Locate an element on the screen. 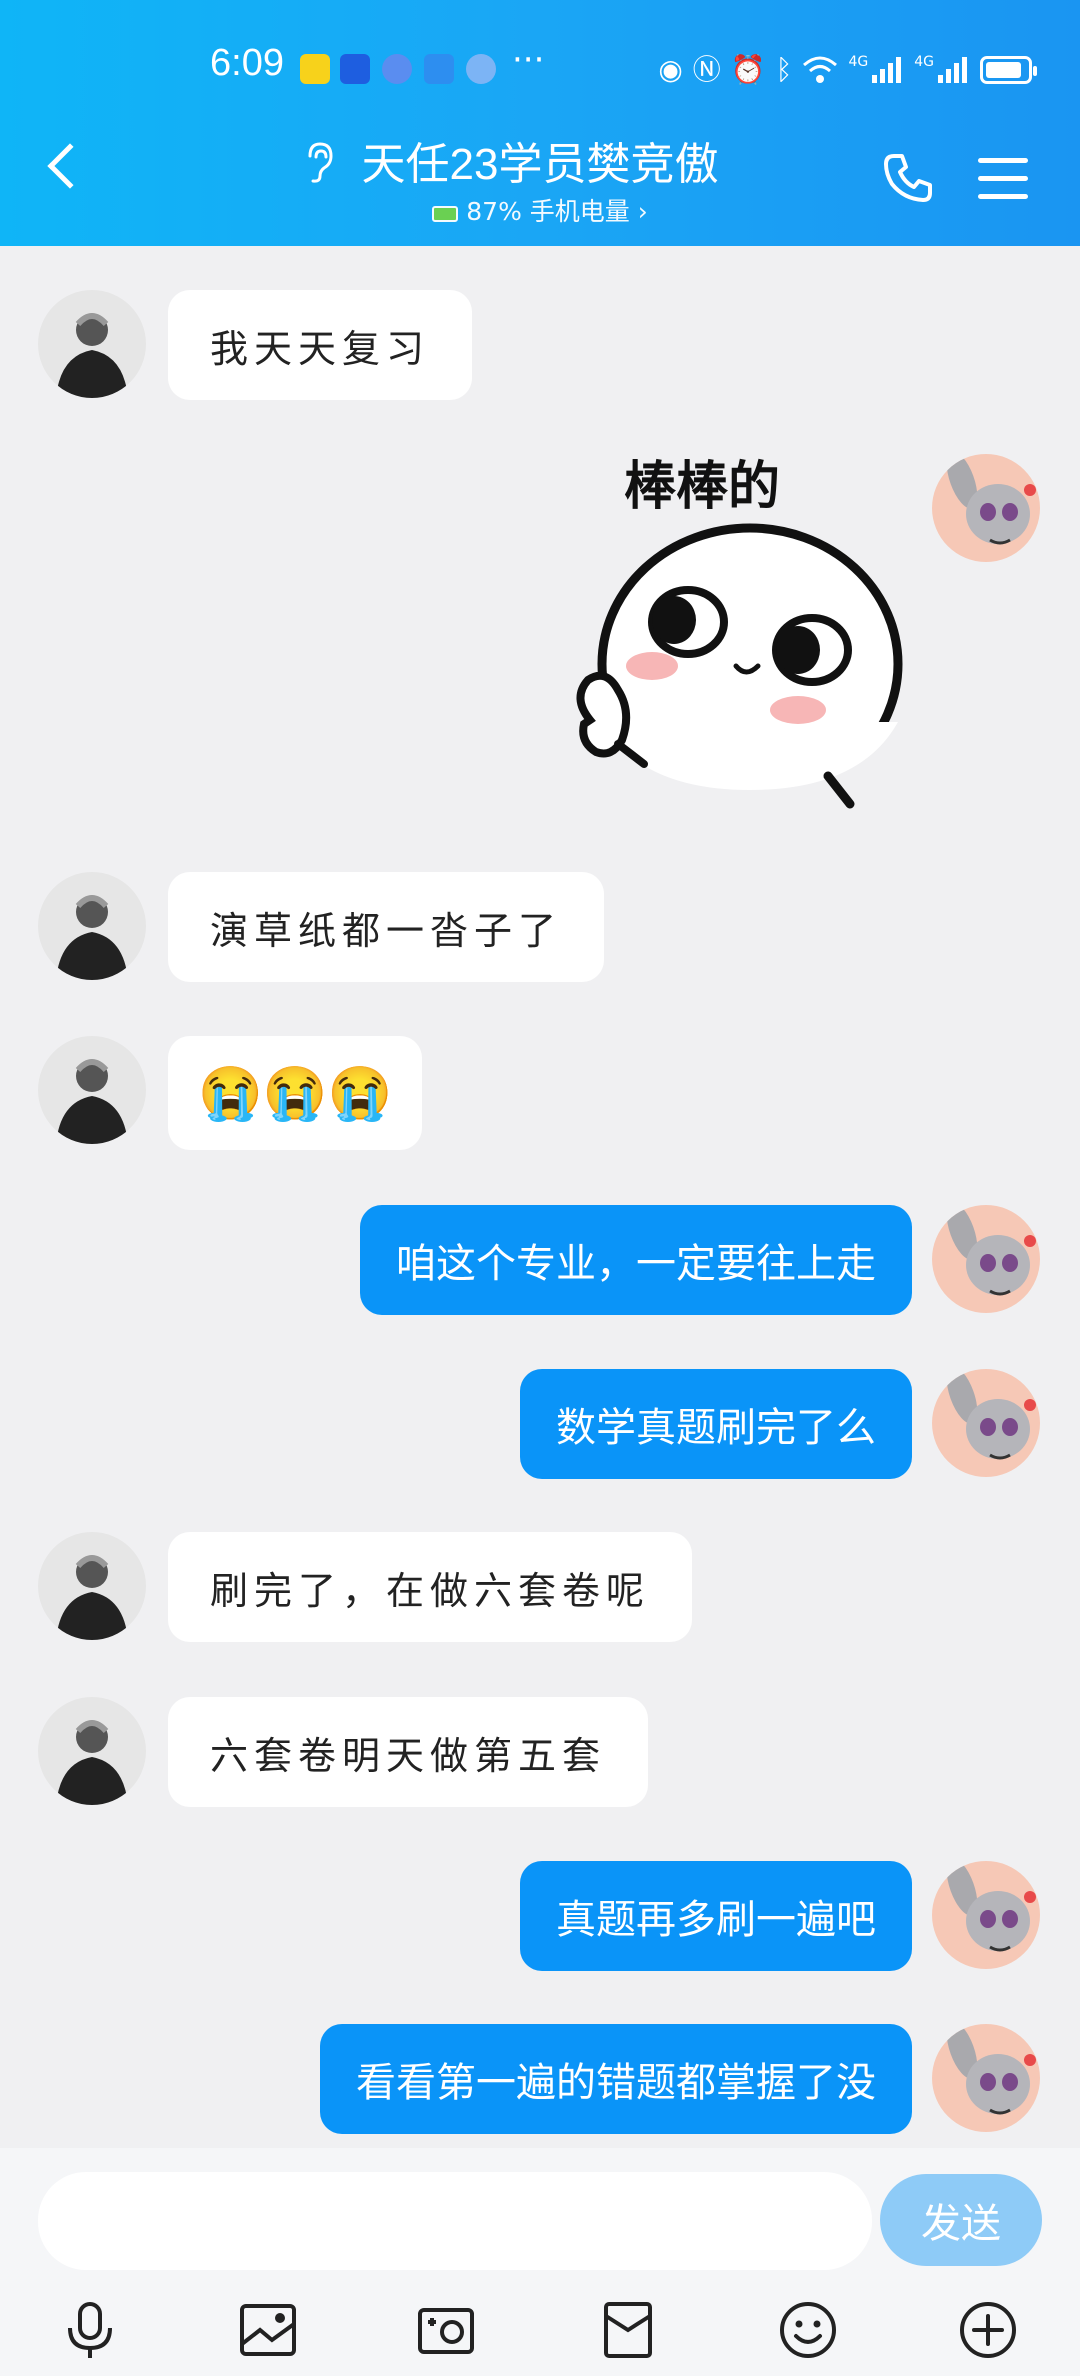 Image resolution: width=1080 pixels, height=2376 pixels. message-text: 我天天复习 is located at coordinates (320, 348).